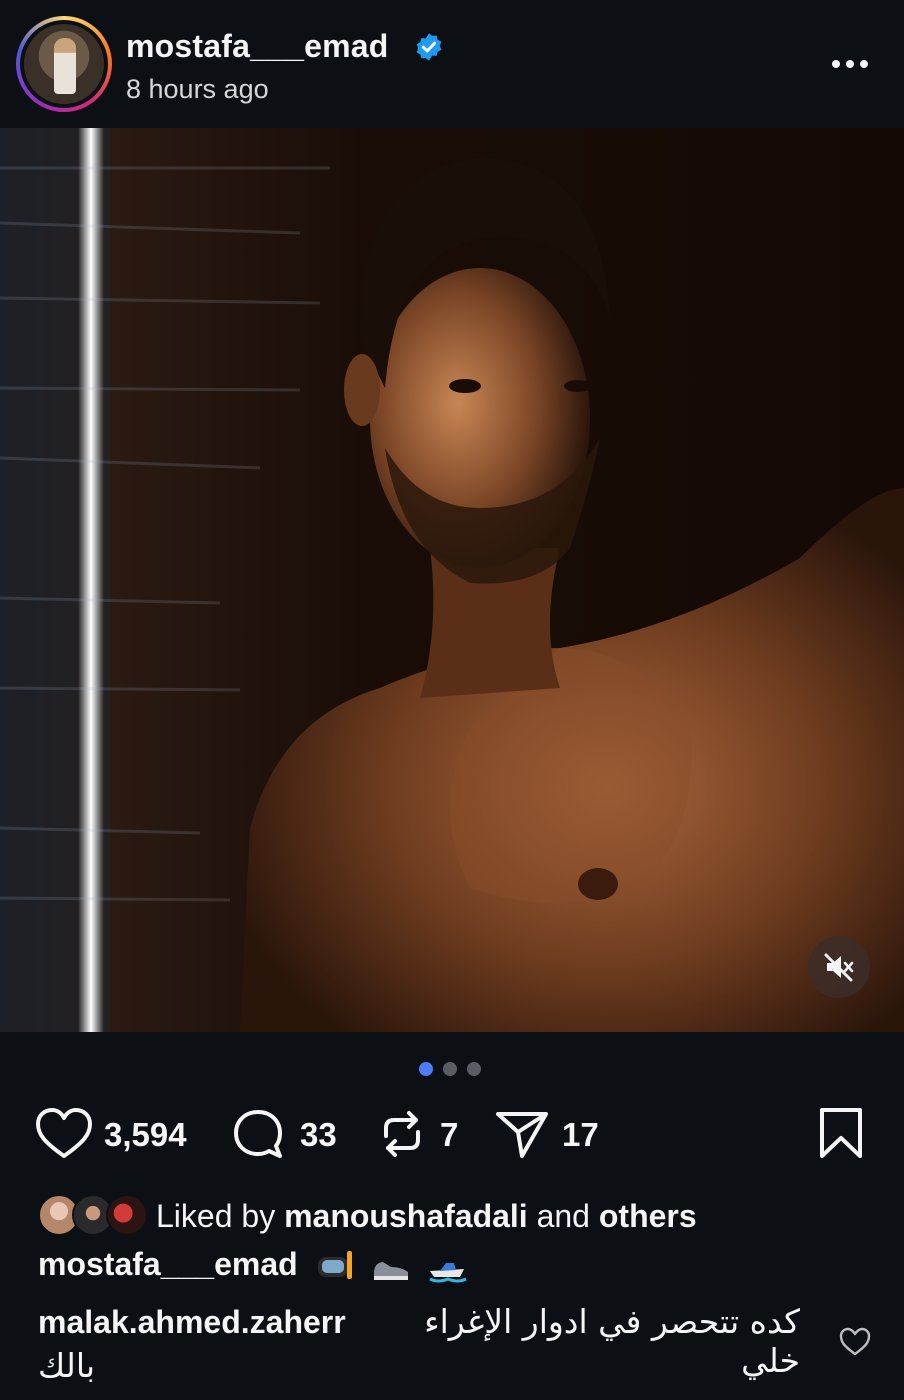 The height and width of the screenshot is (1400, 904). What do you see at coordinates (426, 1069) in the screenshot?
I see `carousel-dot-active` at bounding box center [426, 1069].